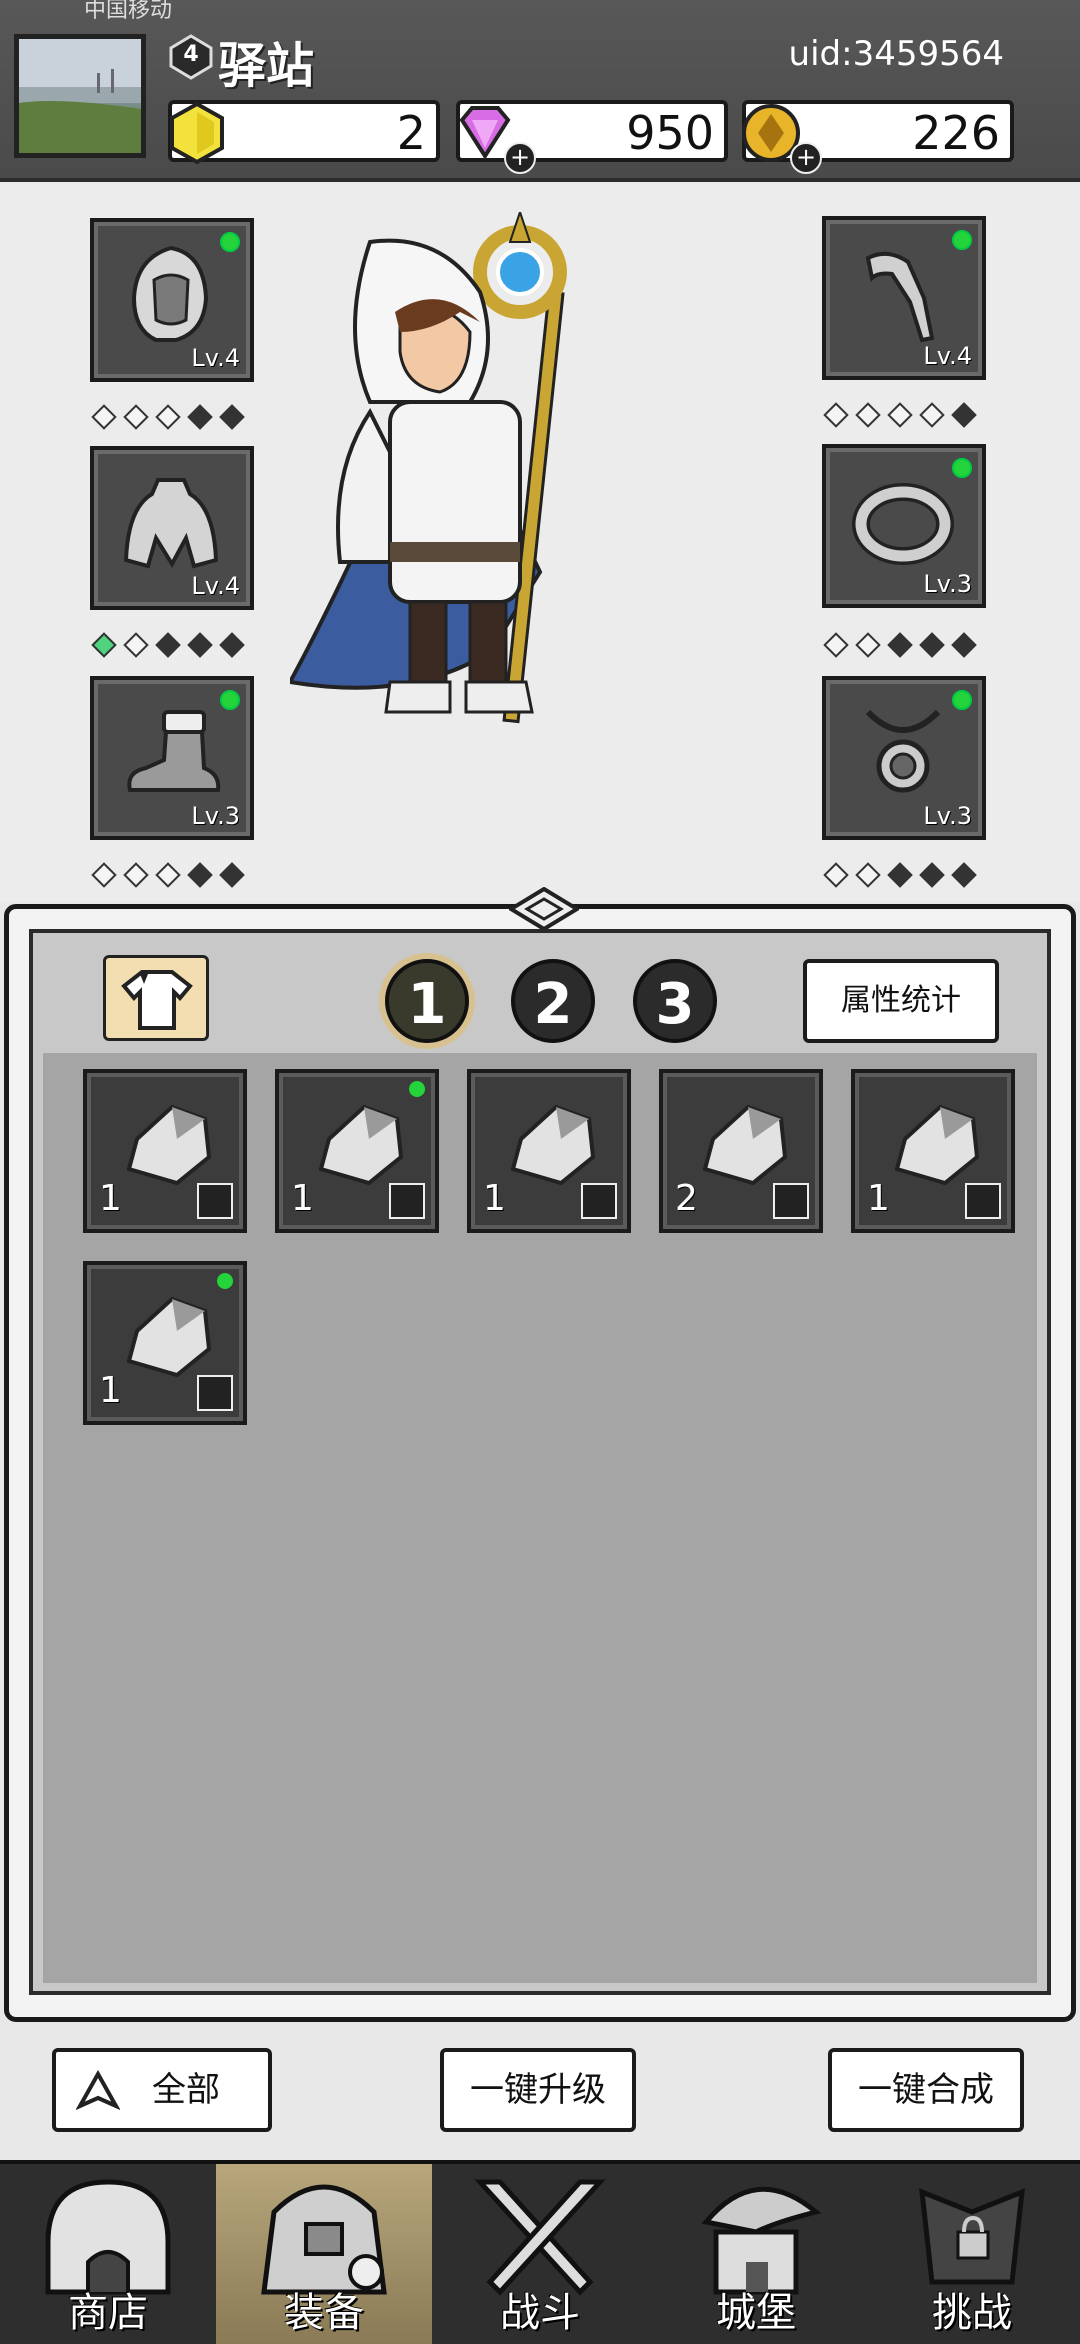 This screenshot has width=1080, height=2344. I want to click on gold-value: 226, so click(956, 133).